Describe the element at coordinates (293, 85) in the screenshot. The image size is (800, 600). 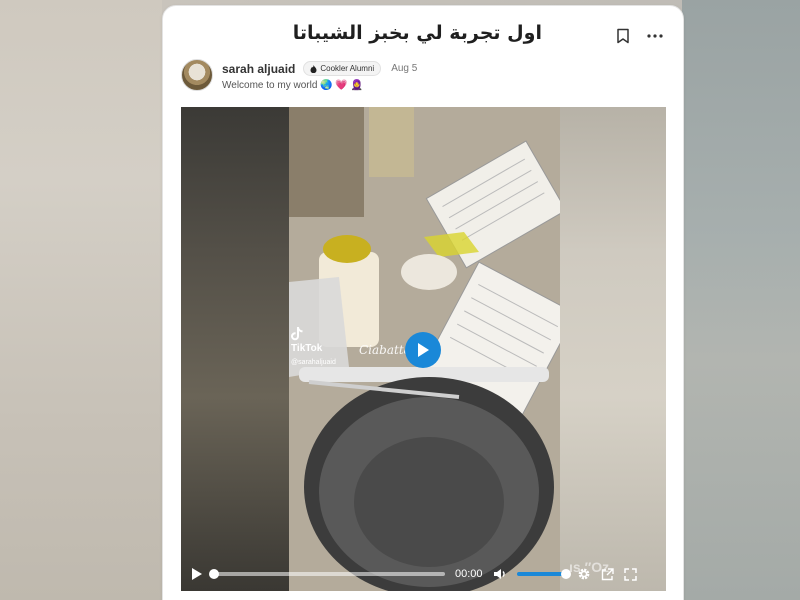
I see `author-bio: Welcome to my world 🌏 💗 🧕` at that location.